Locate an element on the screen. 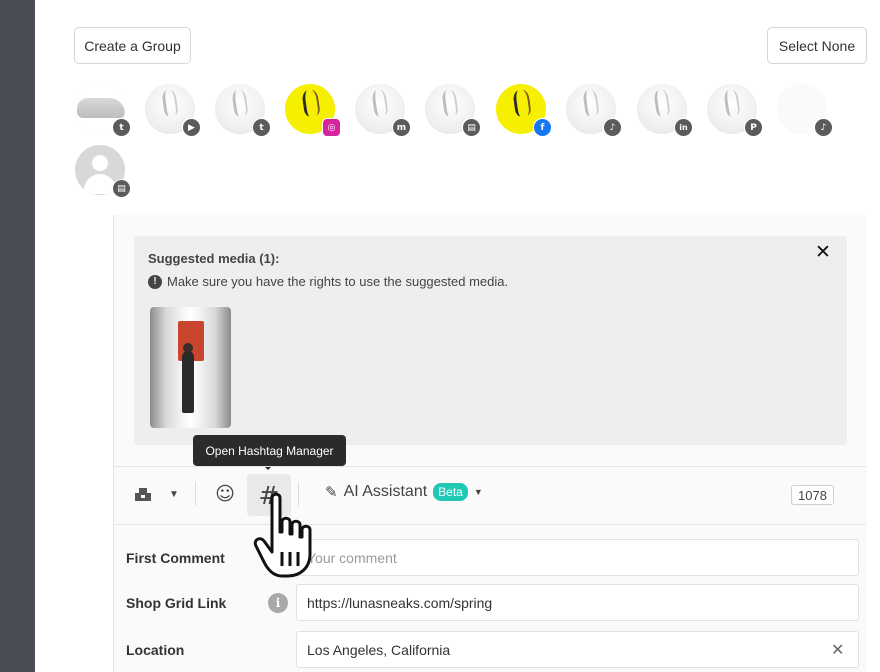 The image size is (880, 672). facebook-icon: f is located at coordinates (542, 127).